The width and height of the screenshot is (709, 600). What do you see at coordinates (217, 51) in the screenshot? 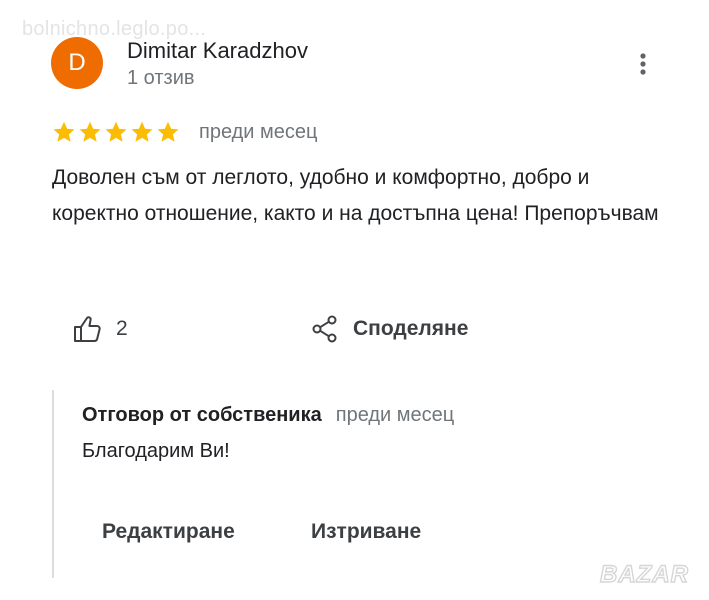
I see `author-name: Dimitar Karadzhov` at bounding box center [217, 51].